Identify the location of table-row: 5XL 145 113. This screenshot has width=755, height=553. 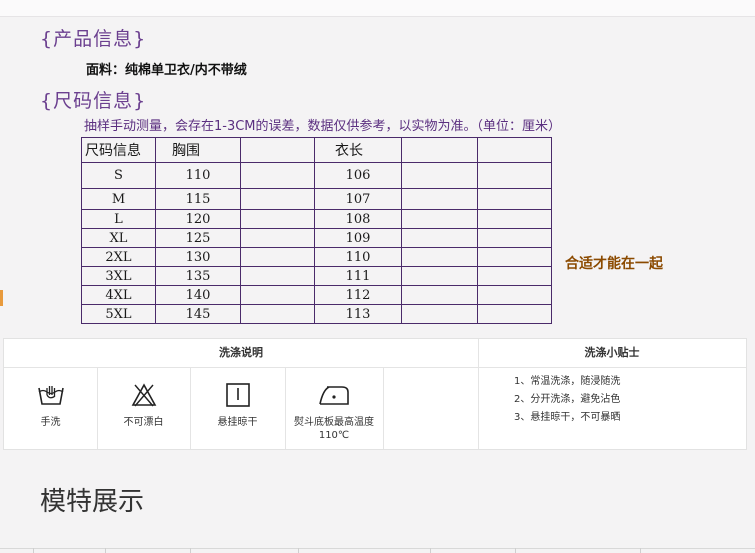
(316, 314).